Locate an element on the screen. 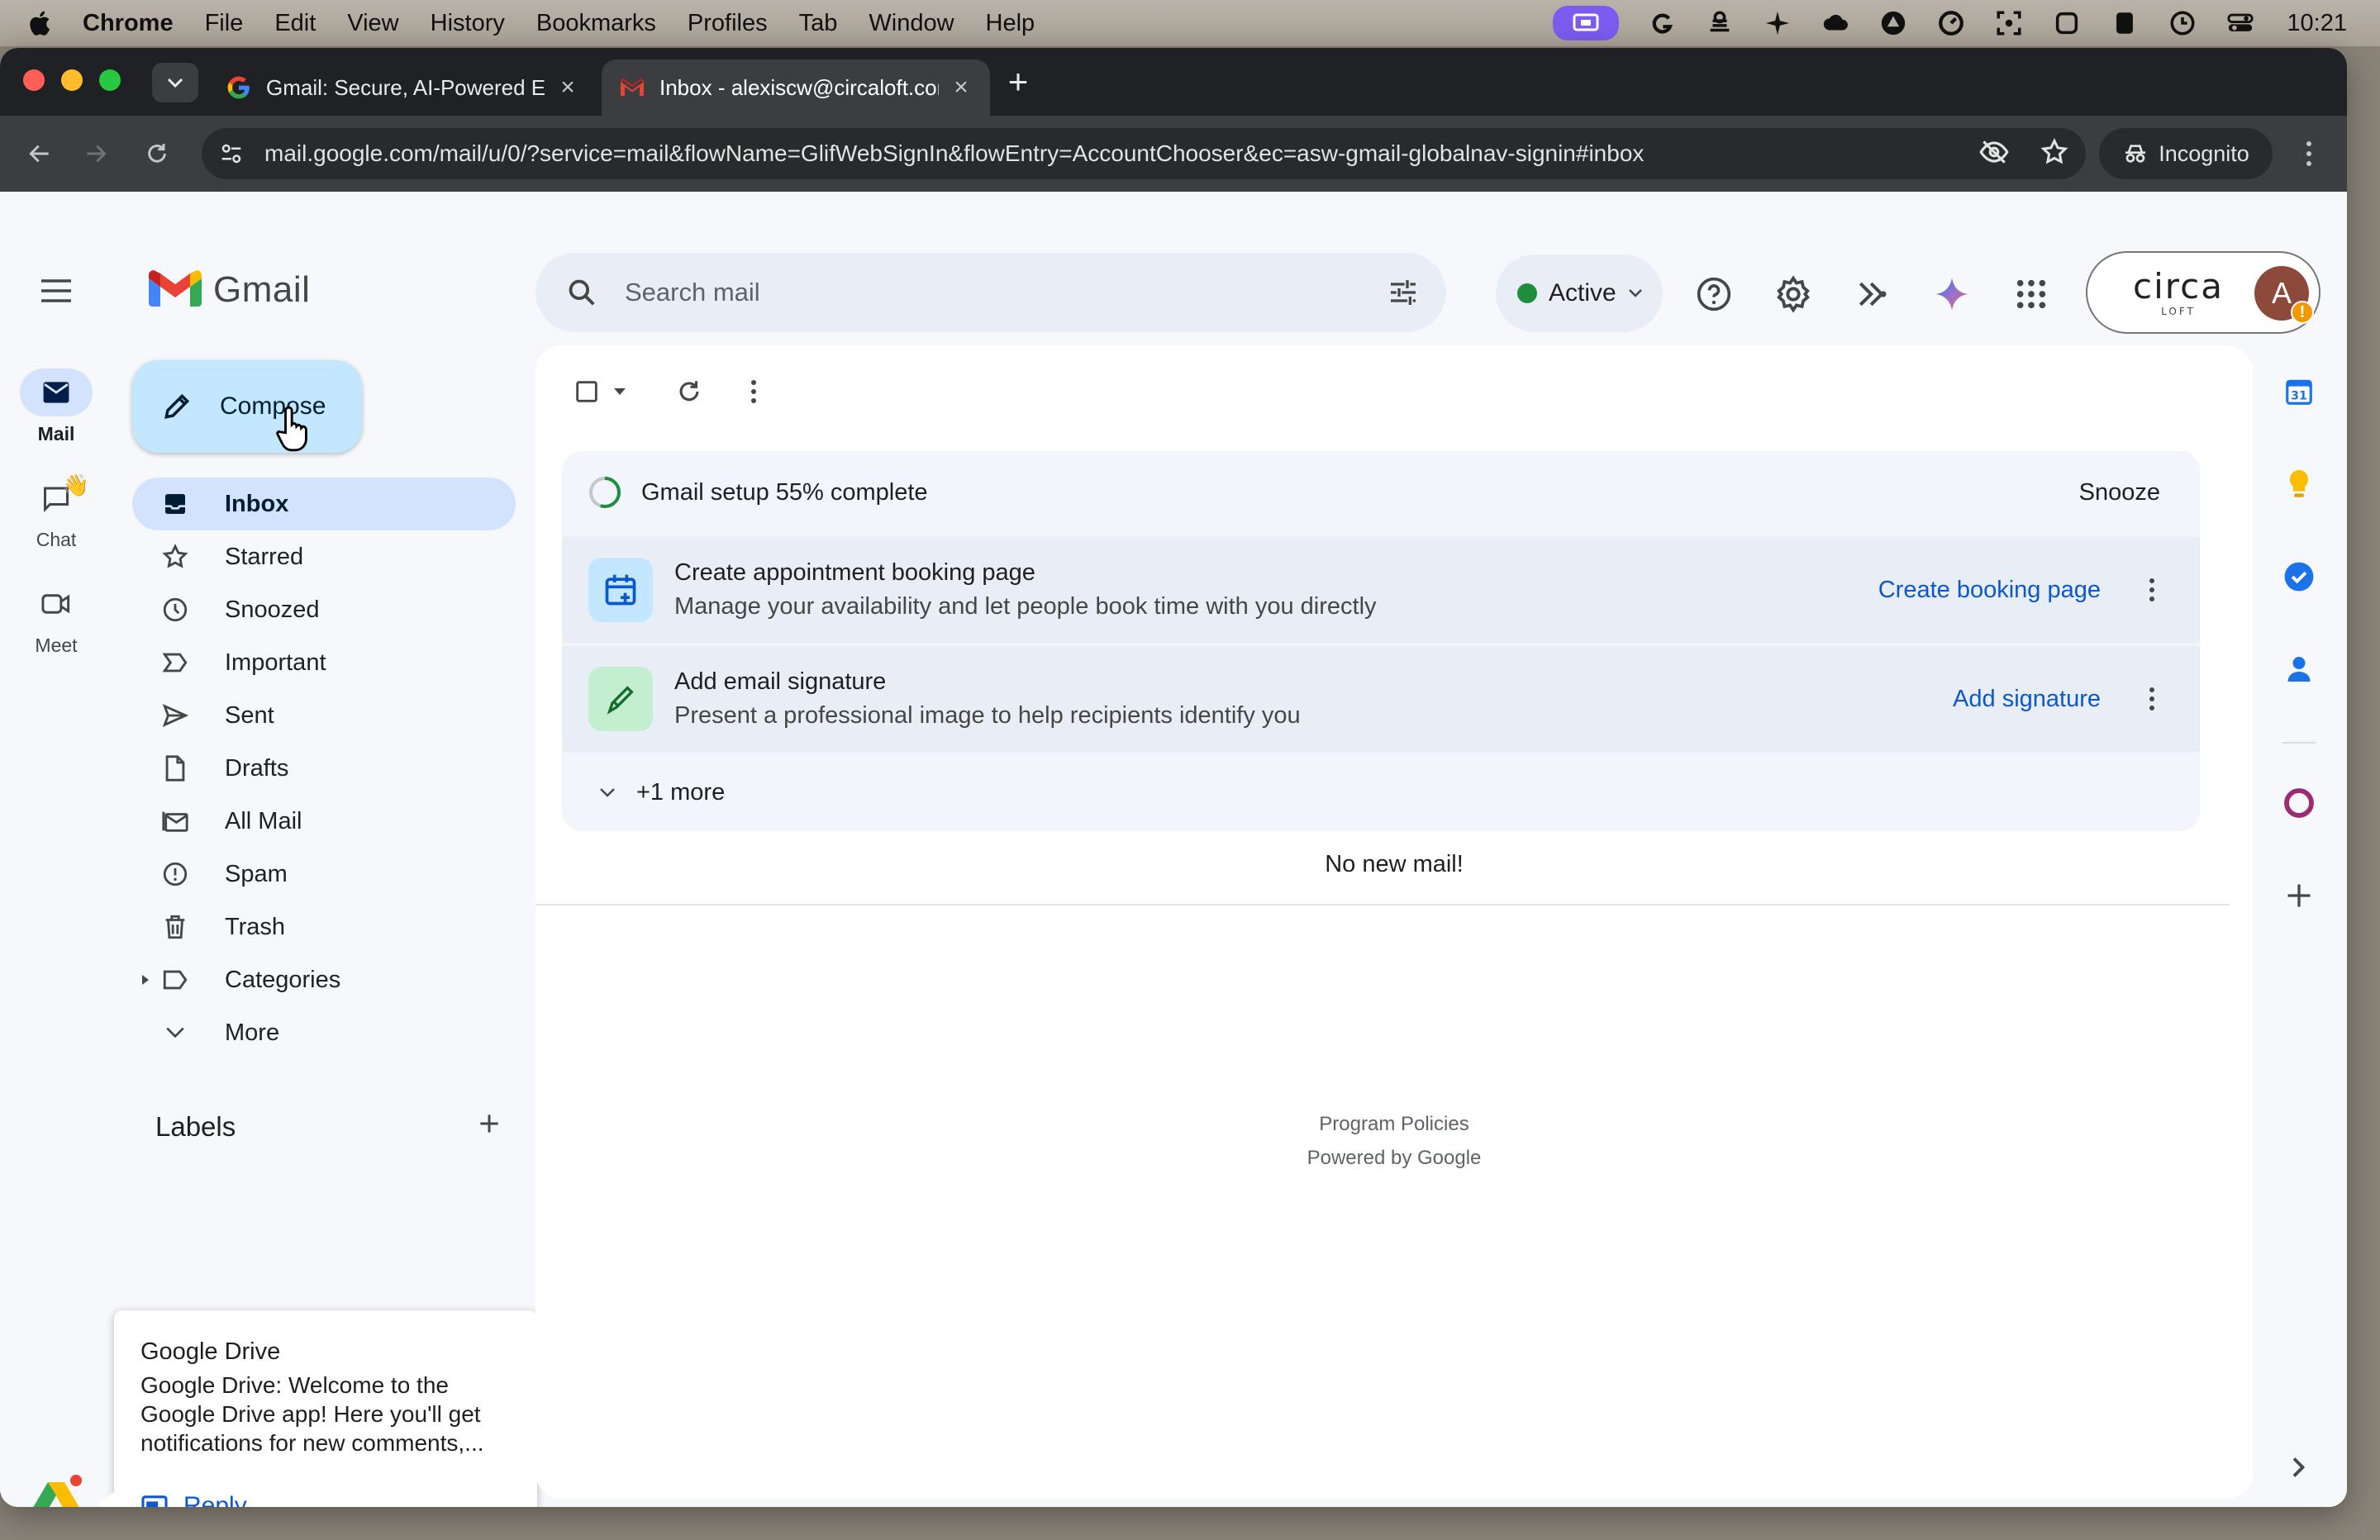 This screenshot has height=1540, width=2380. tab-search-button is located at coordinates (175, 82).